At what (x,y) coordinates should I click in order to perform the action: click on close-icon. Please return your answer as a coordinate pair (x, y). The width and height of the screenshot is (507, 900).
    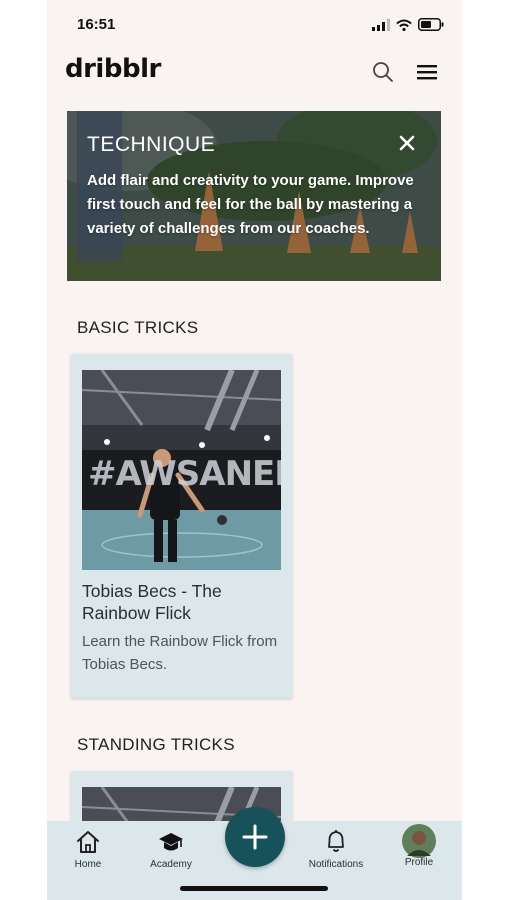
    Looking at the image, I should click on (407, 143).